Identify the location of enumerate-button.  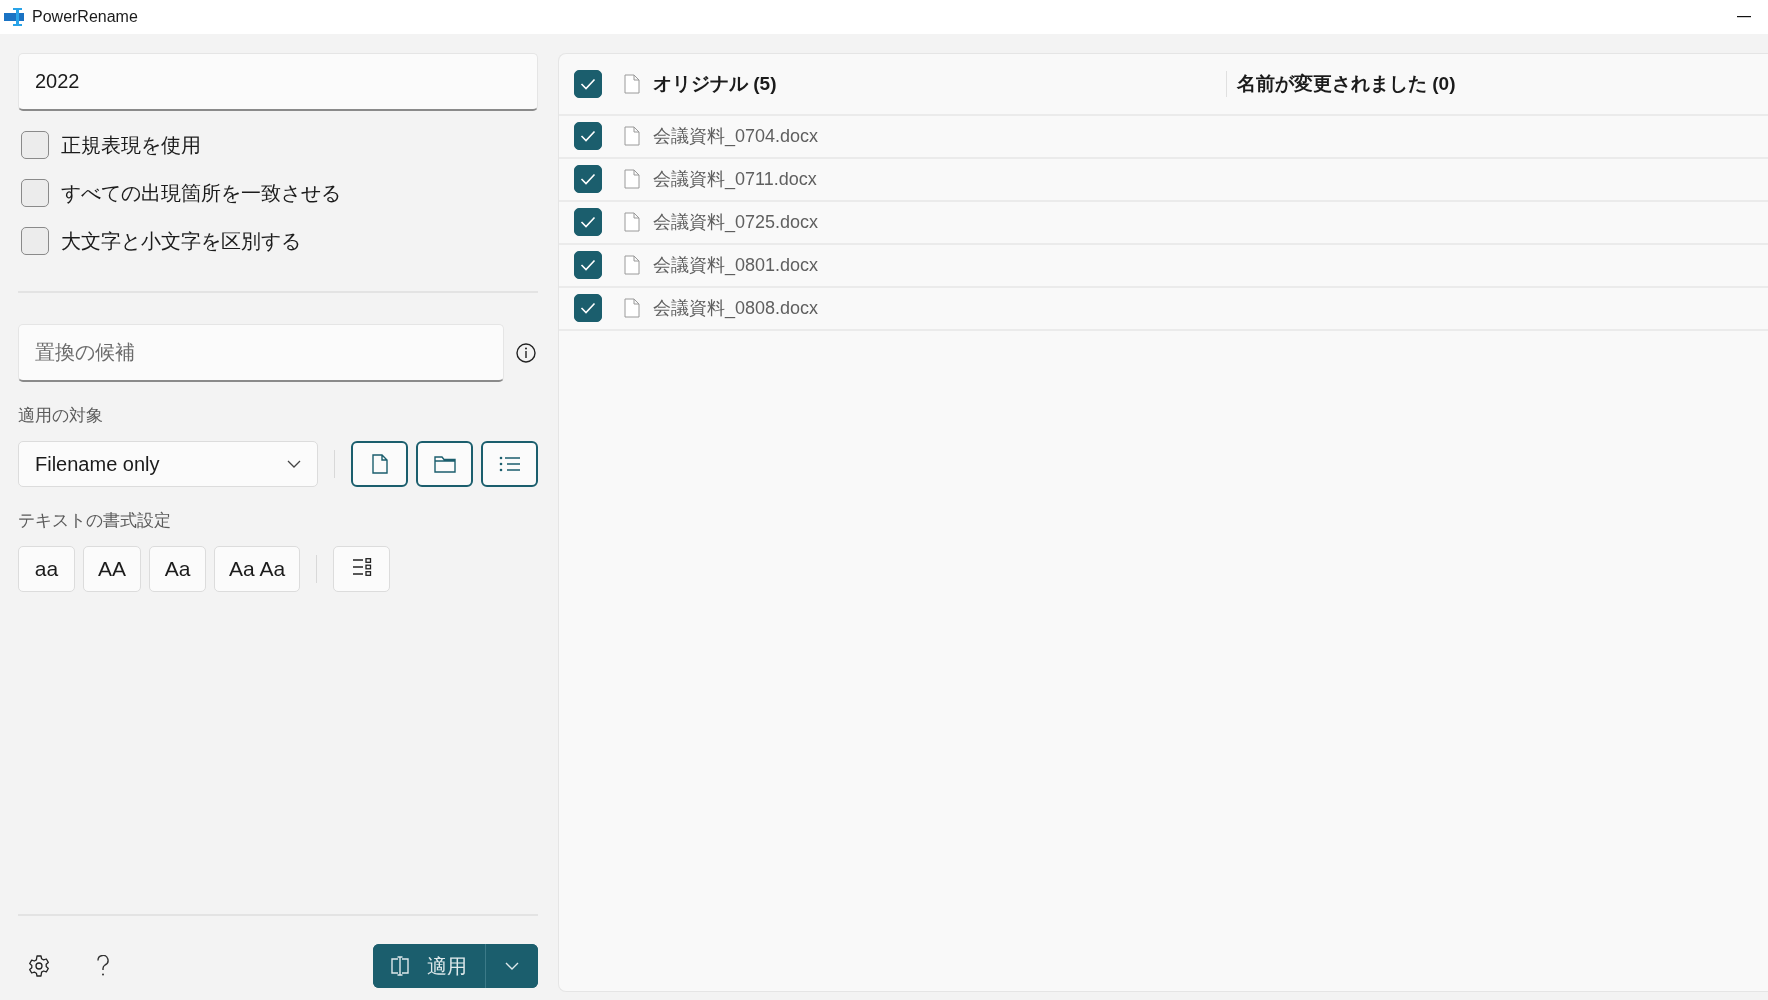
(362, 569).